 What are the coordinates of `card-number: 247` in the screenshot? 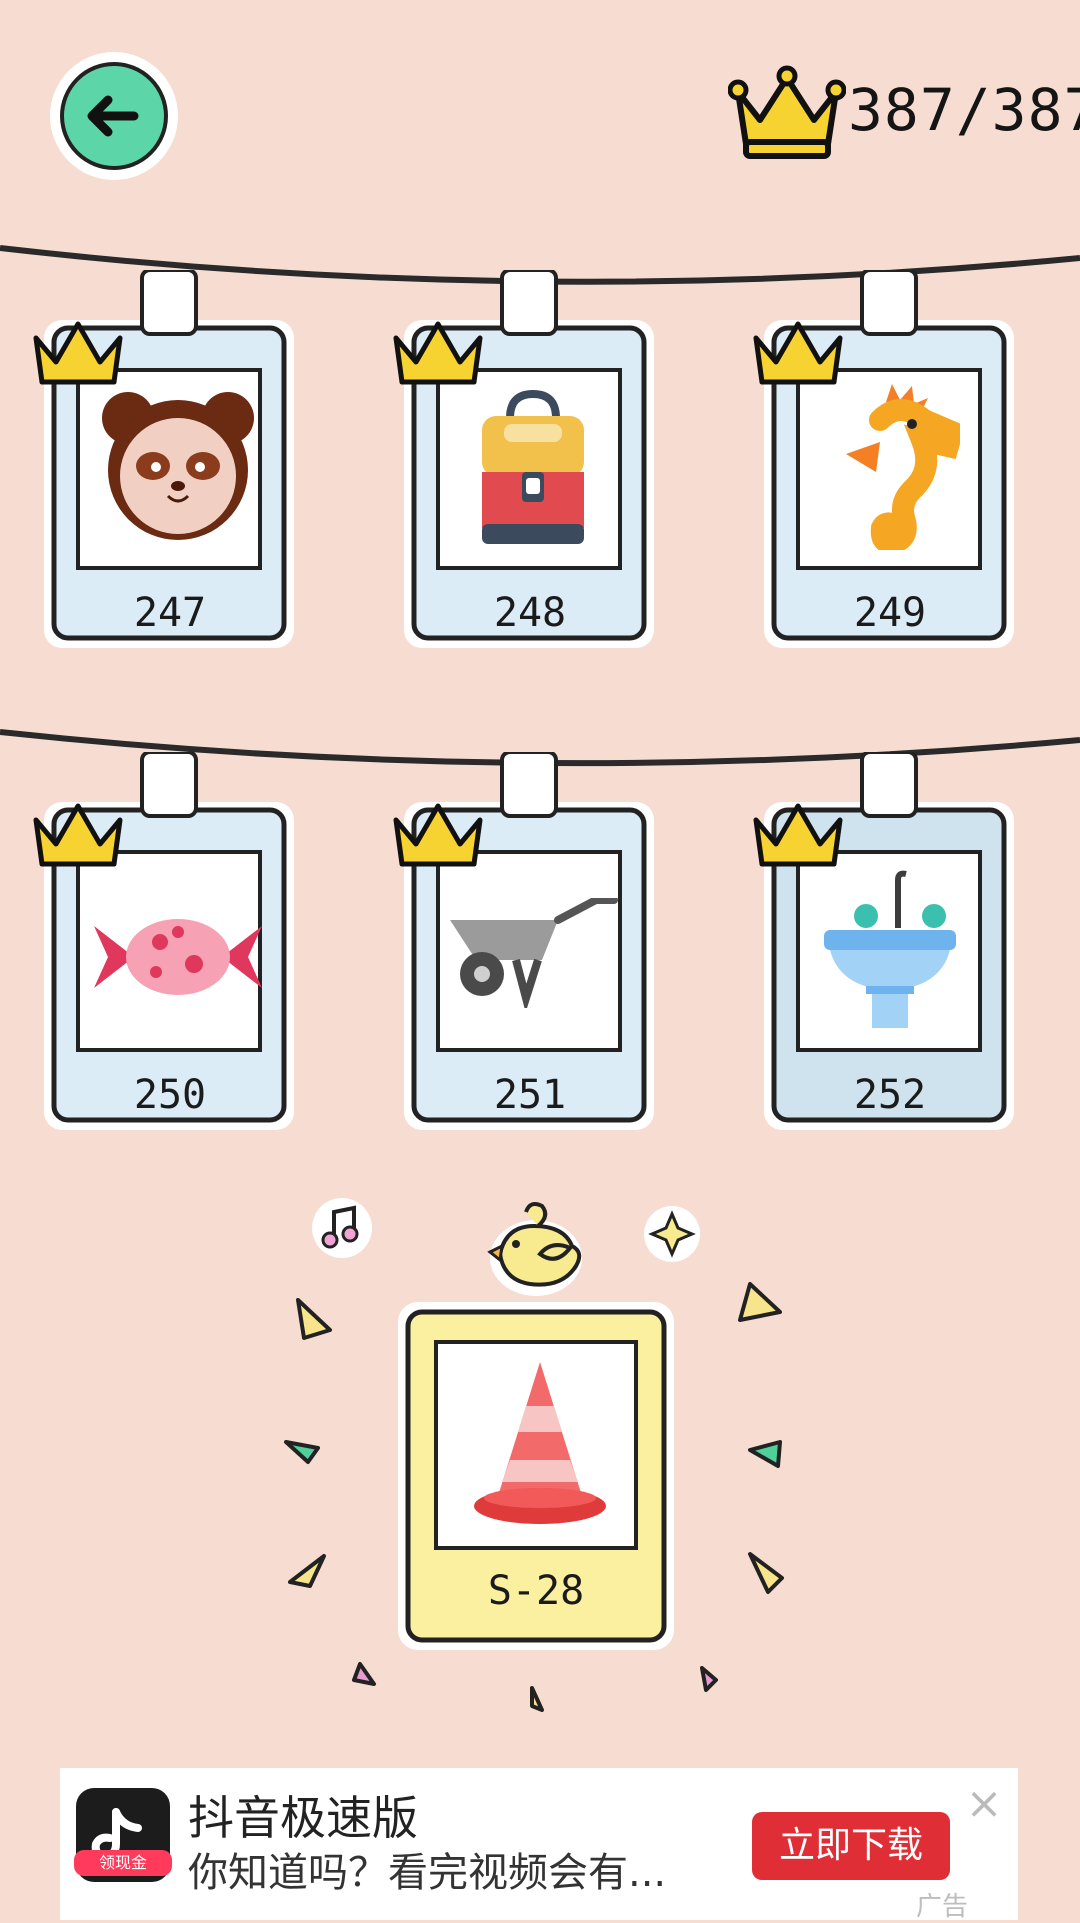 It's located at (170, 613).